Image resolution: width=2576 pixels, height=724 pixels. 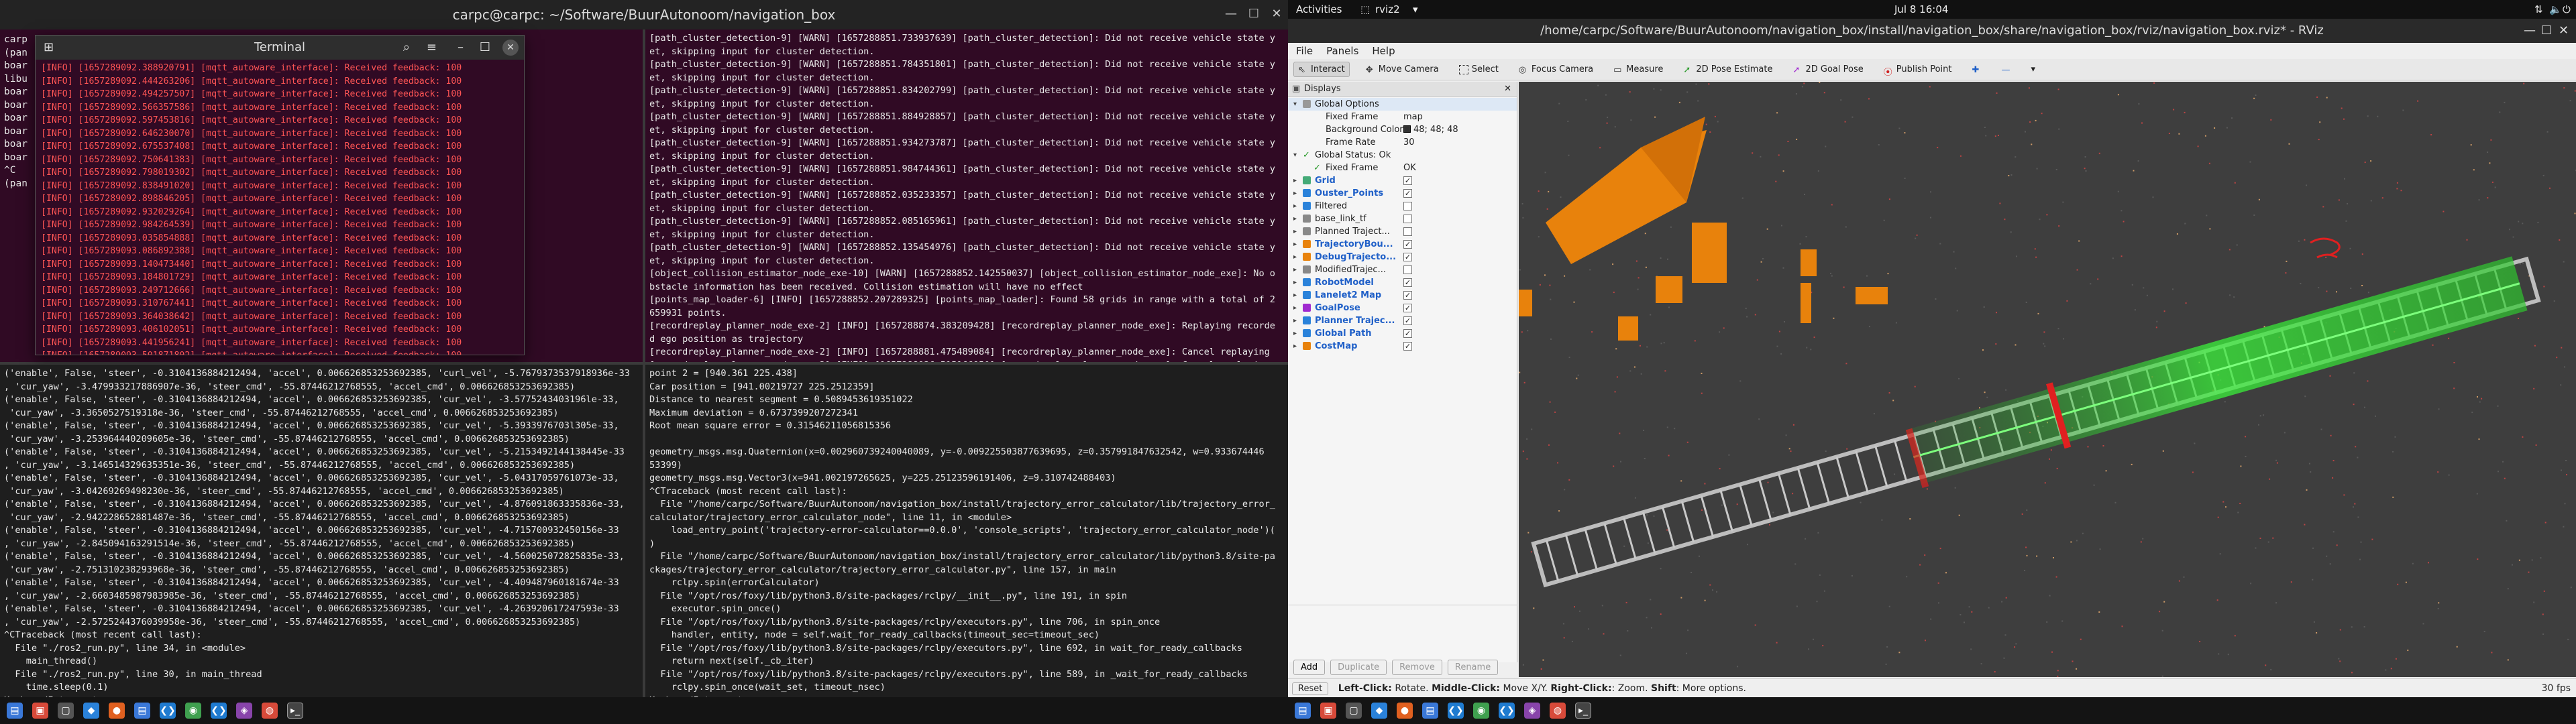 What do you see at coordinates (1402, 69) in the screenshot?
I see `tool-move-camera: ✥ Move Camera` at bounding box center [1402, 69].